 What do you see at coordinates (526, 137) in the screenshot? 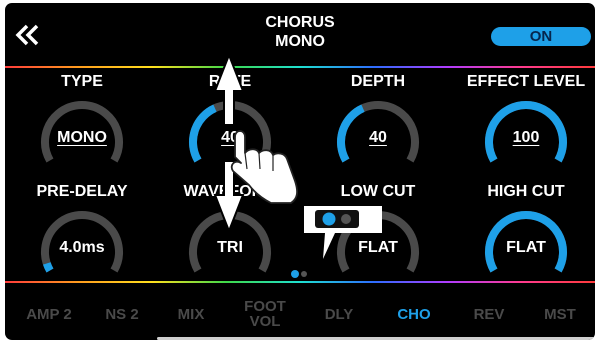
I see `knob-value: 100` at bounding box center [526, 137].